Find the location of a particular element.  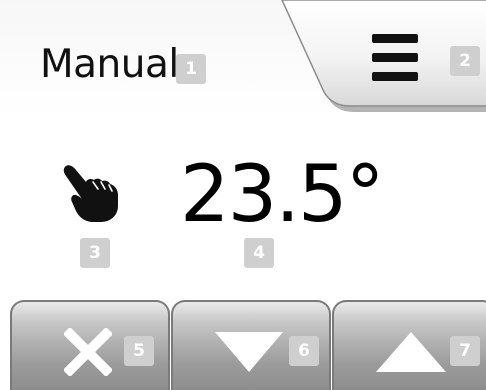

increase-badge: 7 is located at coordinates (465, 351).